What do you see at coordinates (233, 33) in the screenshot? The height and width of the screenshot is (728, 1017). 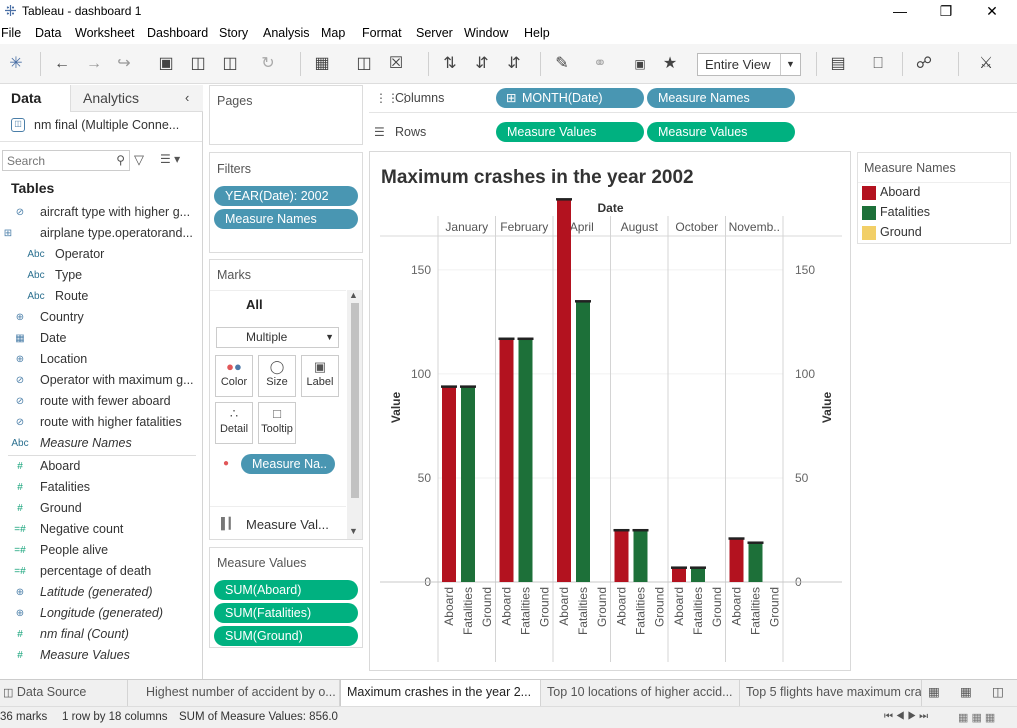 I see `menu-story: Story` at bounding box center [233, 33].